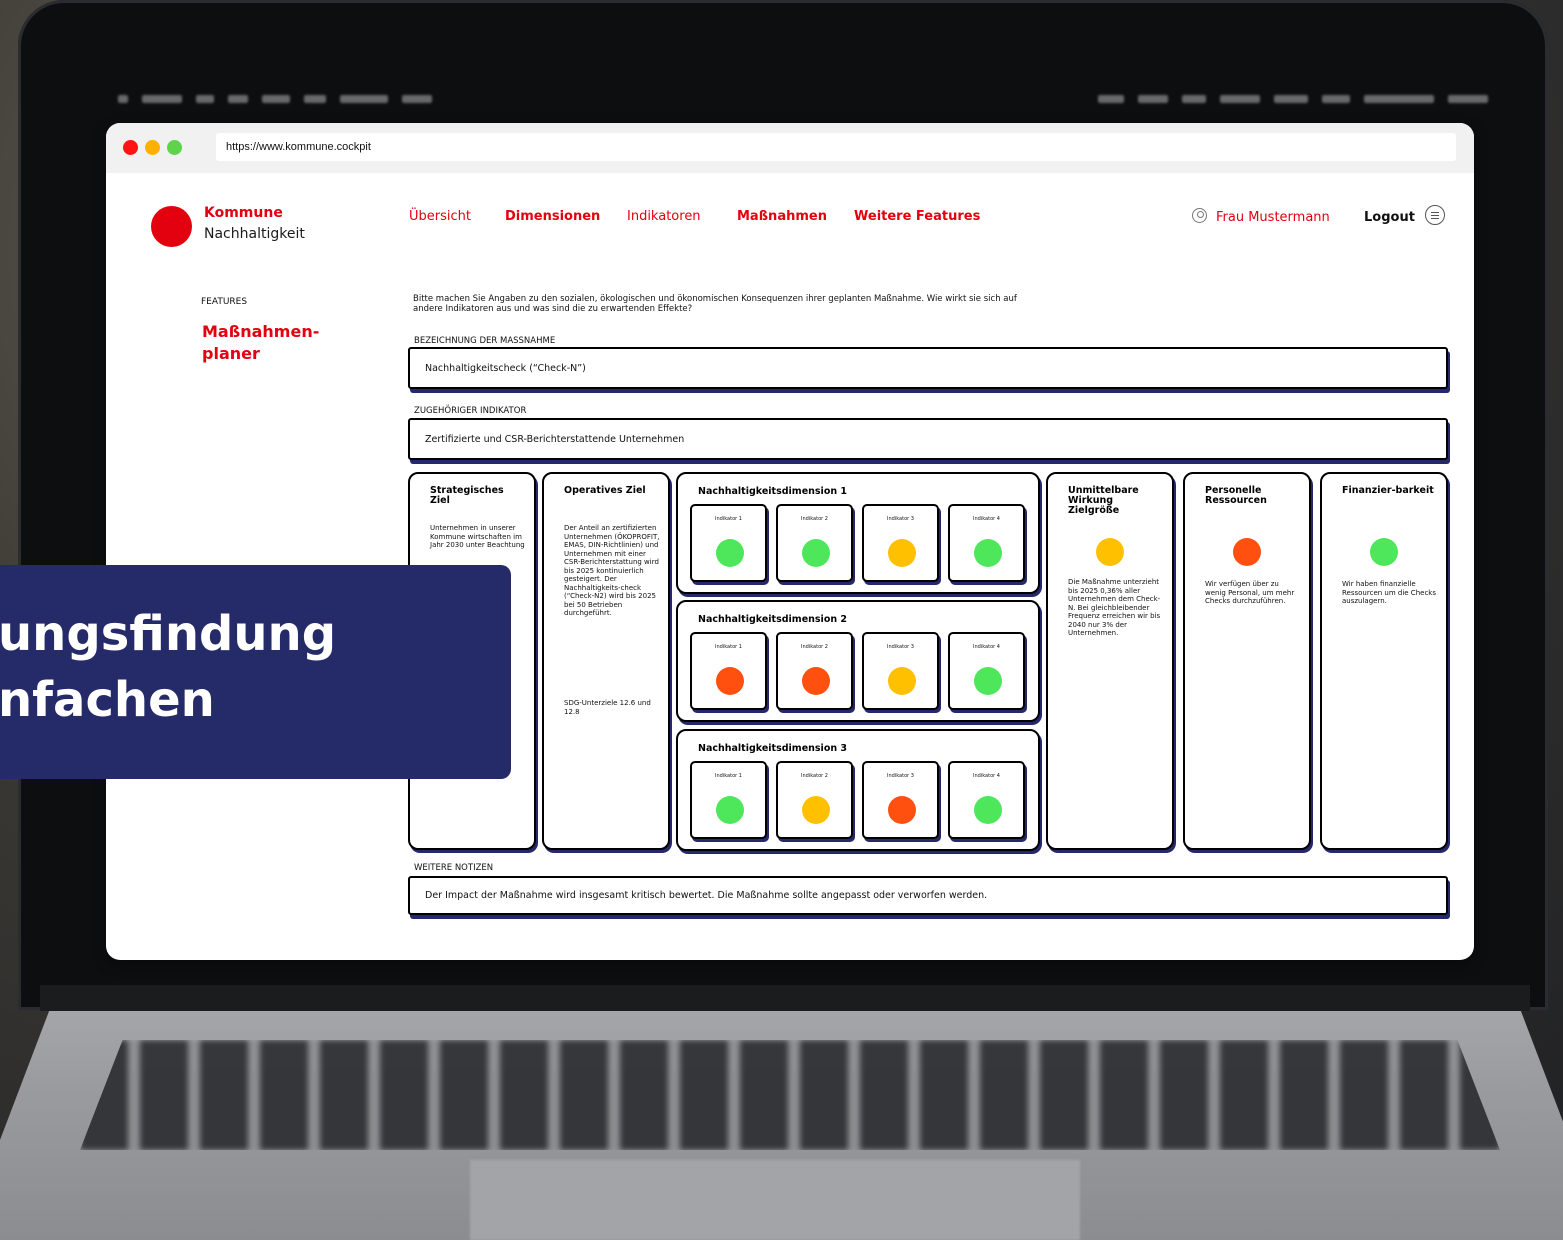 This screenshot has height=1240, width=1563. Describe the element at coordinates (552, 216) in the screenshot. I see `nav-dimensionen: Dimensionen` at that location.